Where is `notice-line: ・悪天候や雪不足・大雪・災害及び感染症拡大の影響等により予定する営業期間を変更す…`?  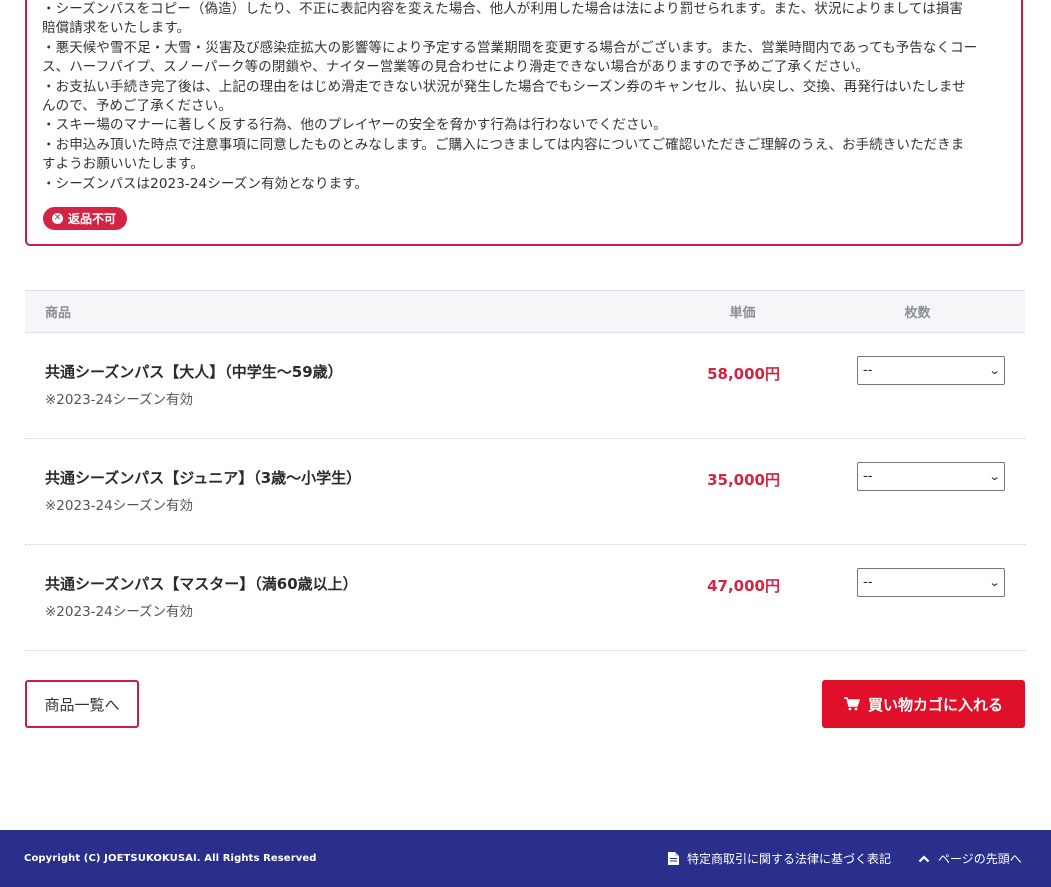 notice-line: ・悪天候や雪不足・大雪・災害及び感染症拡大の影響等により予定する営業期間を変更す… is located at coordinates (510, 47).